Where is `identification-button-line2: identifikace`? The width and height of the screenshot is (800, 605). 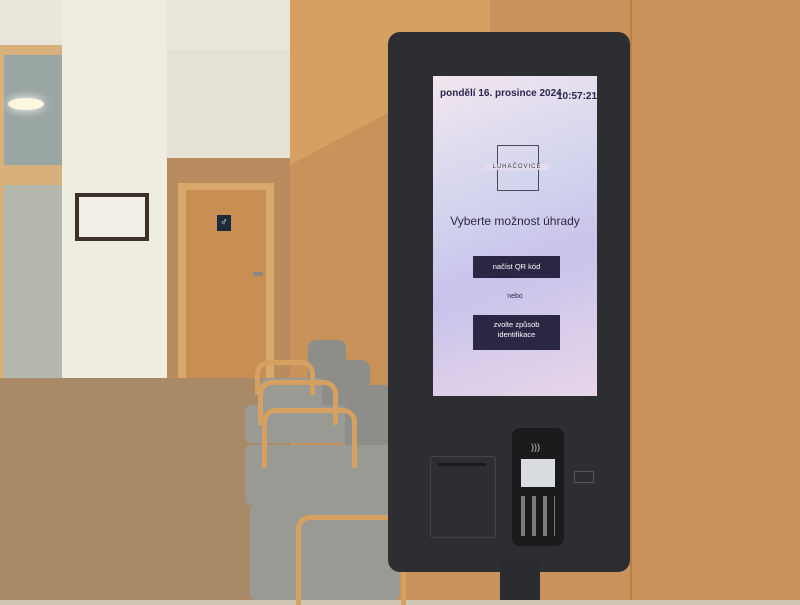 identification-button-line2: identifikace is located at coordinates (516, 334).